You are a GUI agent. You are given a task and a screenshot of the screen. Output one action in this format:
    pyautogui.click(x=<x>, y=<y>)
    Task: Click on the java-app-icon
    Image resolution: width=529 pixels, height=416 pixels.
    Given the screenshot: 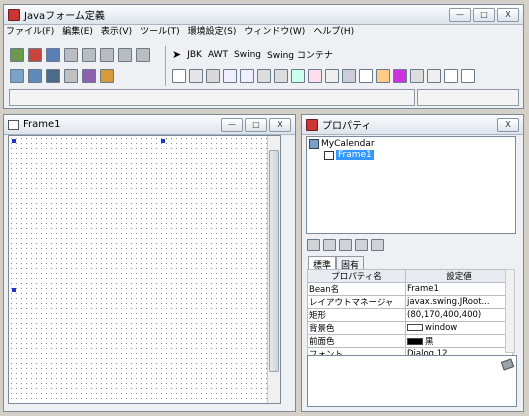 What is the action you would take?
    pyautogui.click(x=14, y=14)
    